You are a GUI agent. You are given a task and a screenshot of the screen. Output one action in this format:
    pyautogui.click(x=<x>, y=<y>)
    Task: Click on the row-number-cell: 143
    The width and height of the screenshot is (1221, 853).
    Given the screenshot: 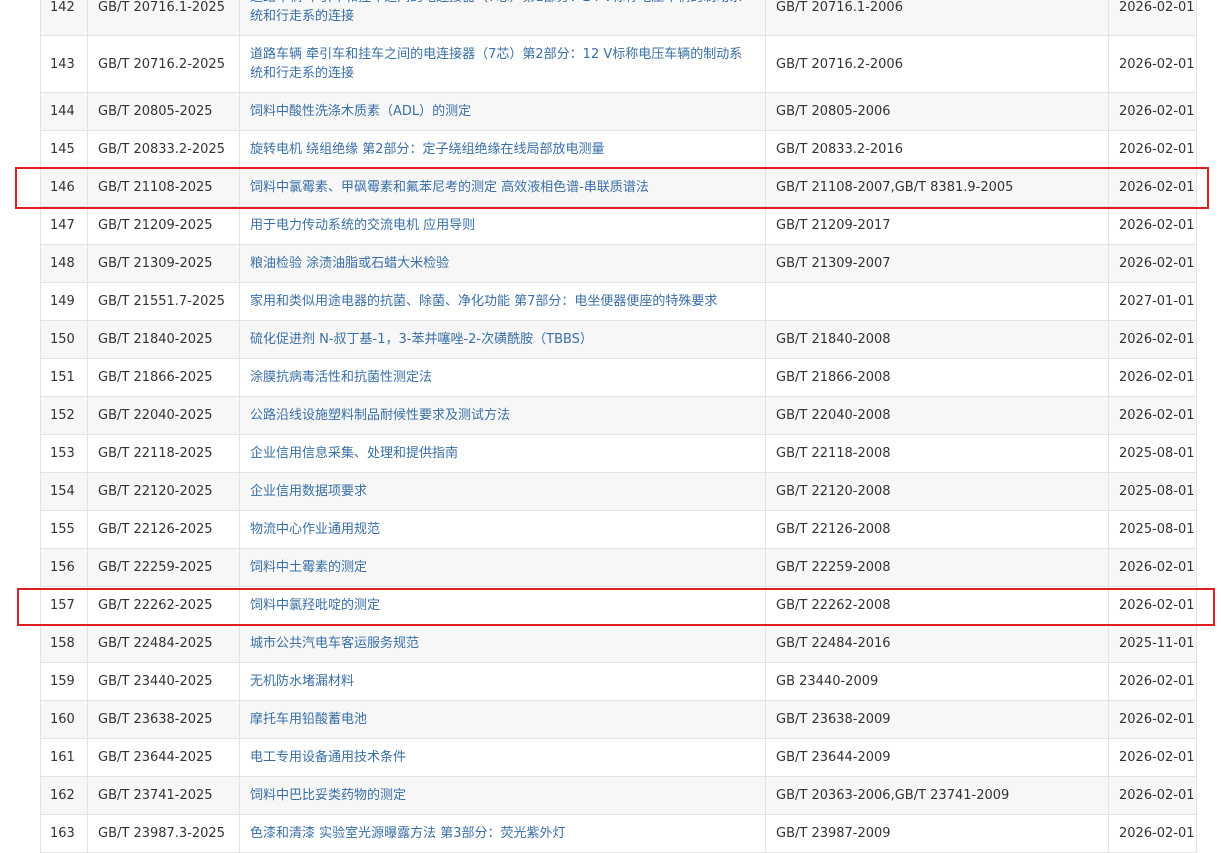 What is the action you would take?
    pyautogui.click(x=64, y=64)
    